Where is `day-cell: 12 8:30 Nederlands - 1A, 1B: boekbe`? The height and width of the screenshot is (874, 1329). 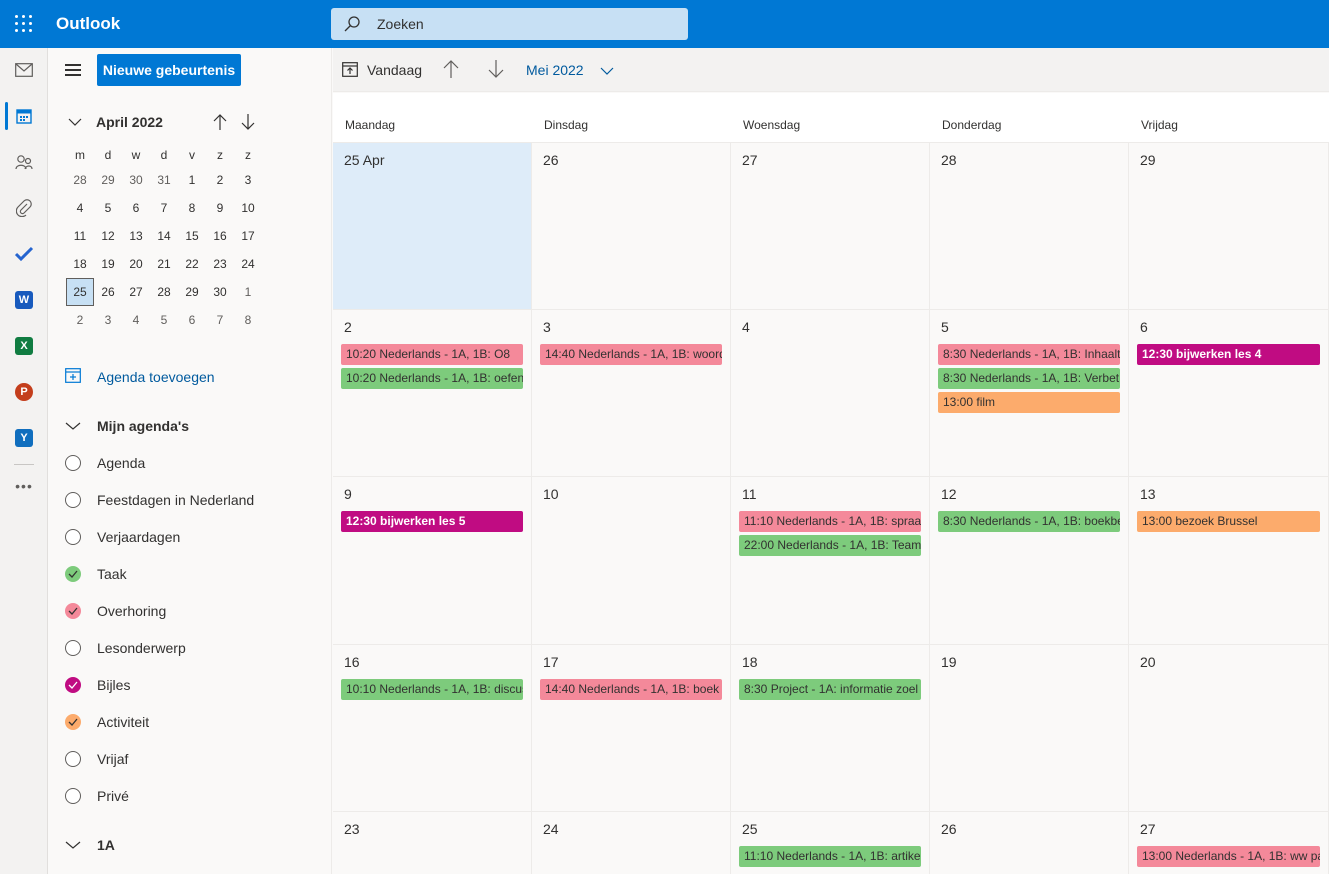
day-cell: 12 8:30 Nederlands - 1A, 1B: boekbe is located at coordinates (1029, 560).